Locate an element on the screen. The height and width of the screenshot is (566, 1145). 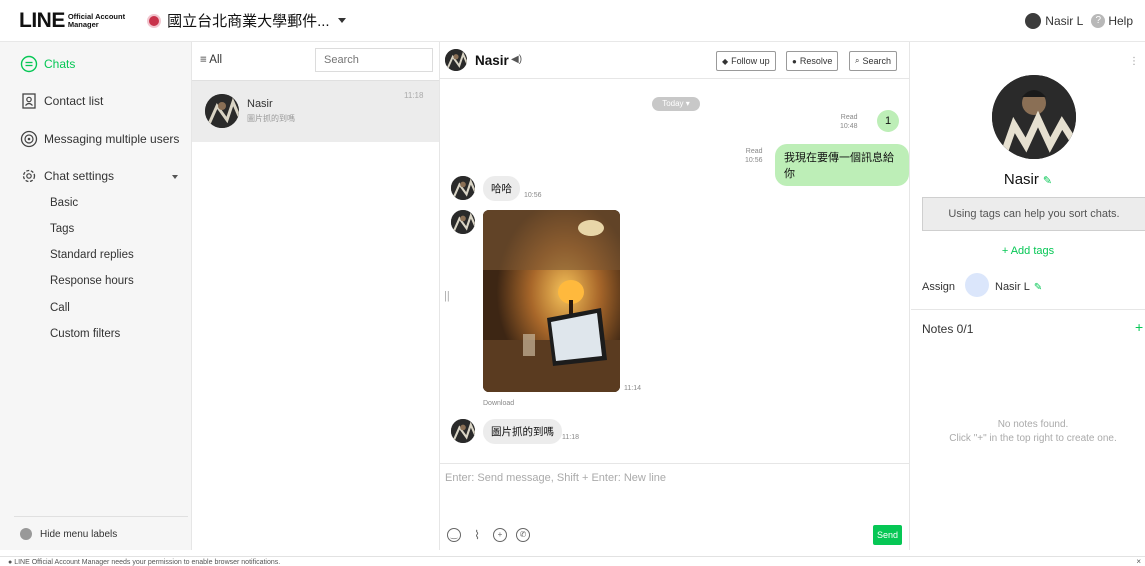
notes-title: Notes 0/1 is located at coordinates (948, 329).